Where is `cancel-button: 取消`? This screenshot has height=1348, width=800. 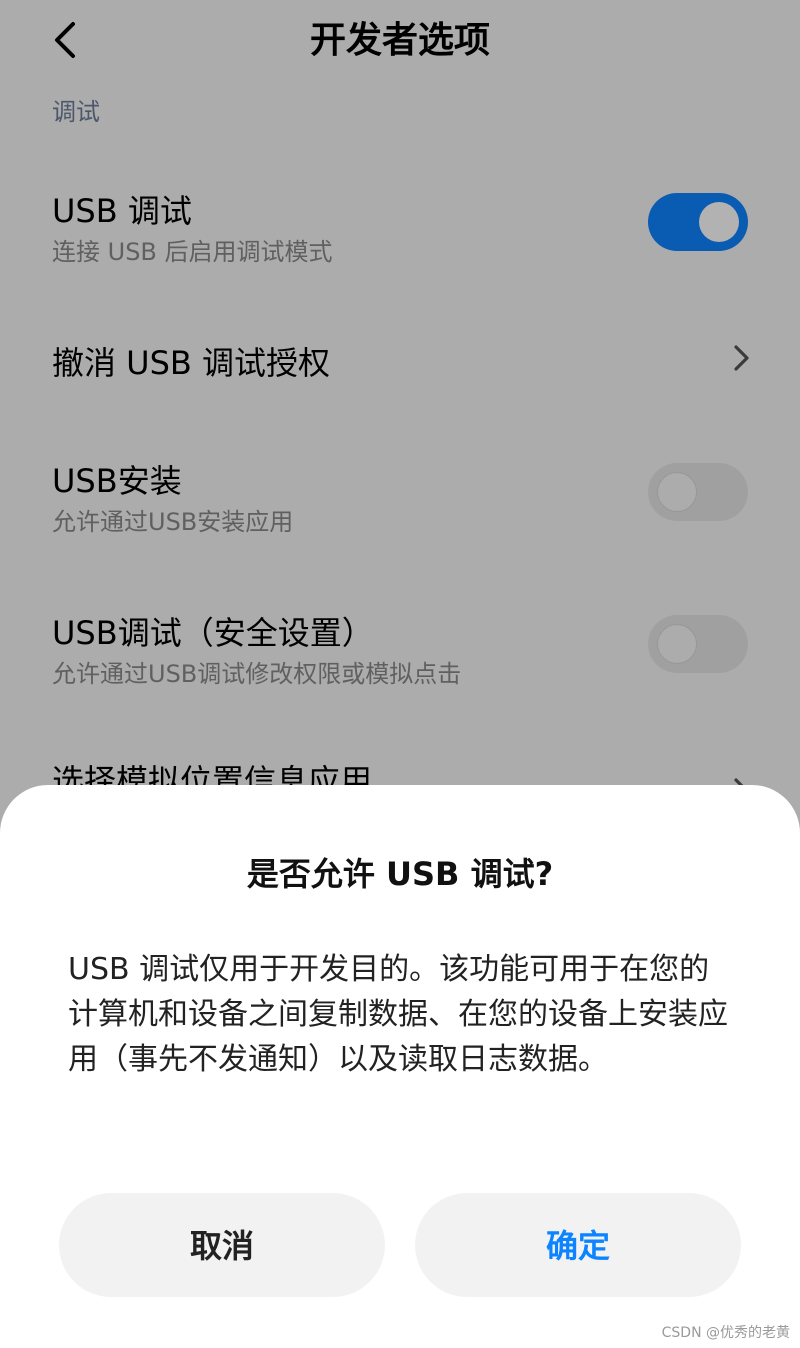
cancel-button: 取消 is located at coordinates (222, 1245).